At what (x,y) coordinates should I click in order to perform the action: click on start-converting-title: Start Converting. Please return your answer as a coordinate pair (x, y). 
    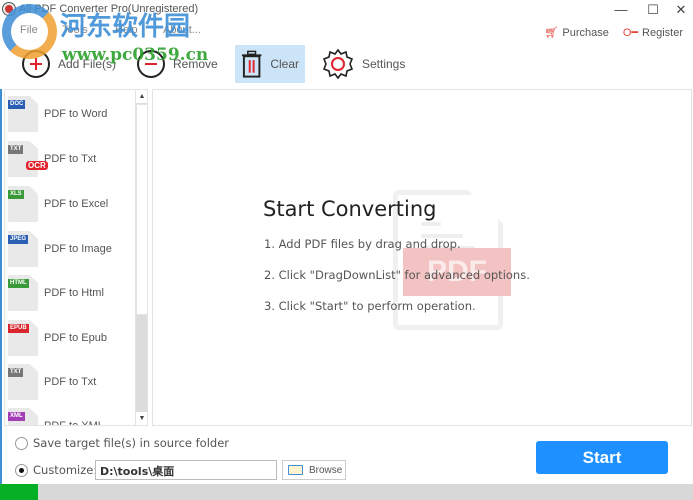
    Looking at the image, I should click on (350, 209).